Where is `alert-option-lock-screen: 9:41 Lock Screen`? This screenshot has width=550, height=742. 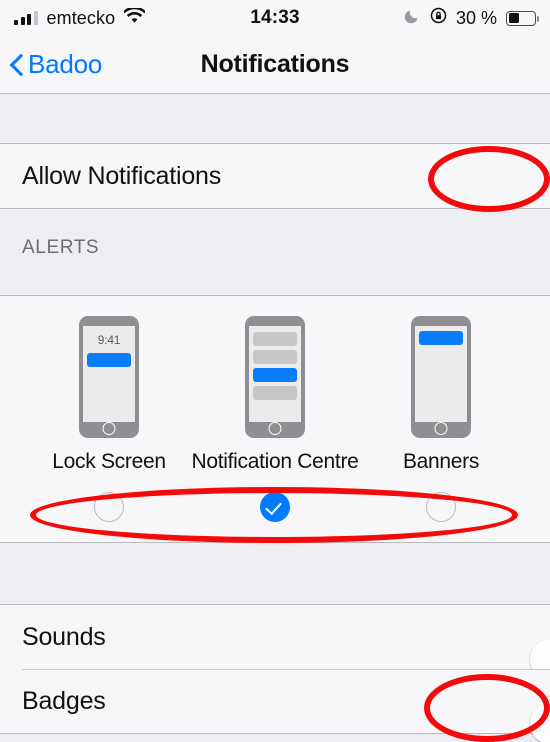 alert-option-lock-screen: 9:41 Lock Screen is located at coordinates (109, 395).